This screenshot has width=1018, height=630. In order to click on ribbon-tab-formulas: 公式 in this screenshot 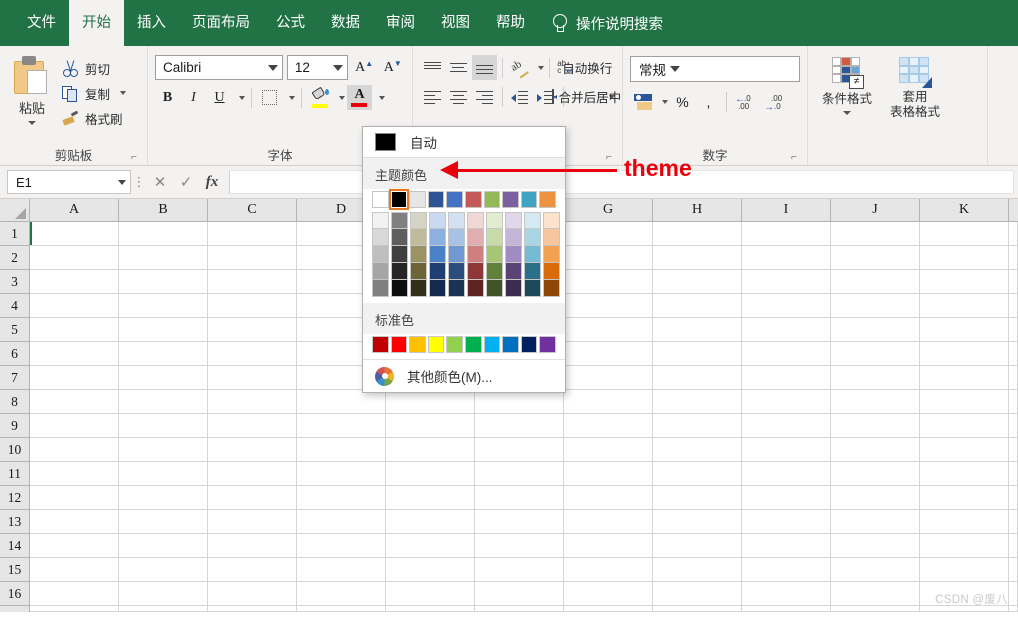, I will do `click(290, 23)`.